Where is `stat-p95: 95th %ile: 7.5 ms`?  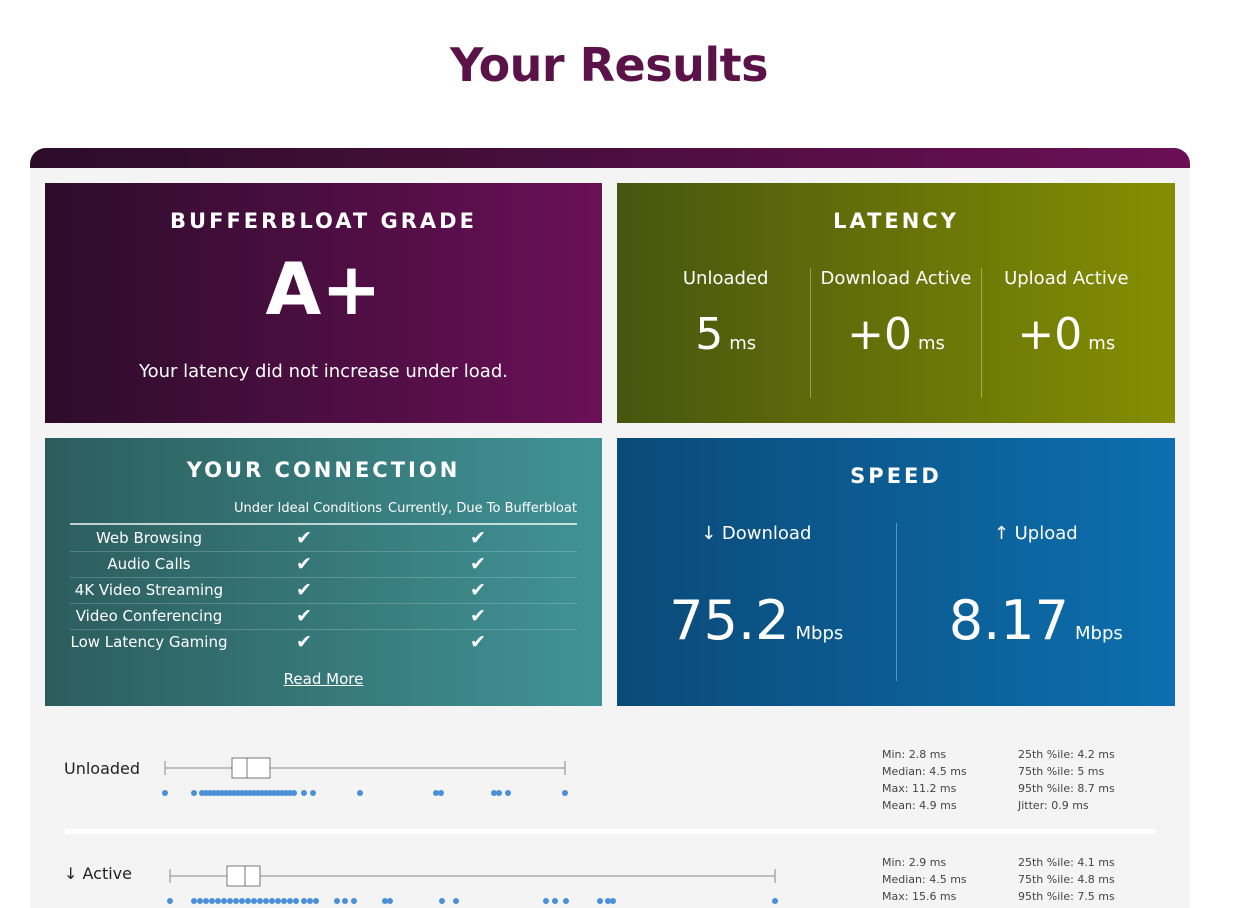 stat-p95: 95th %ile: 7.5 ms is located at coordinates (1066, 896).